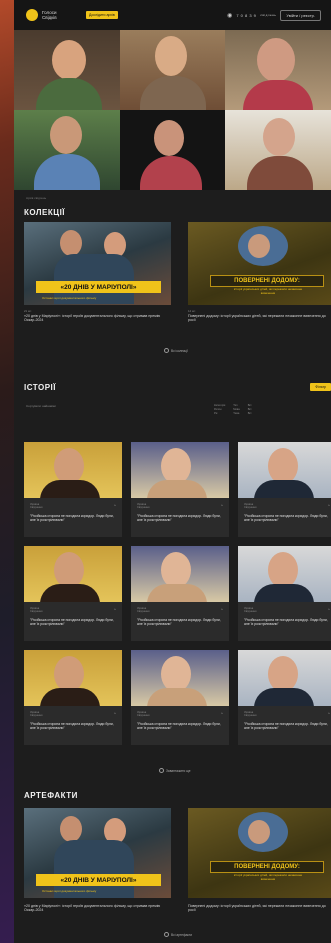 This screenshot has height=943, width=331. What do you see at coordinates (267, 281) in the screenshot?
I see `collection-banner-2: ПОВЕРНЕНІ ДОДОМУ:` at bounding box center [267, 281].